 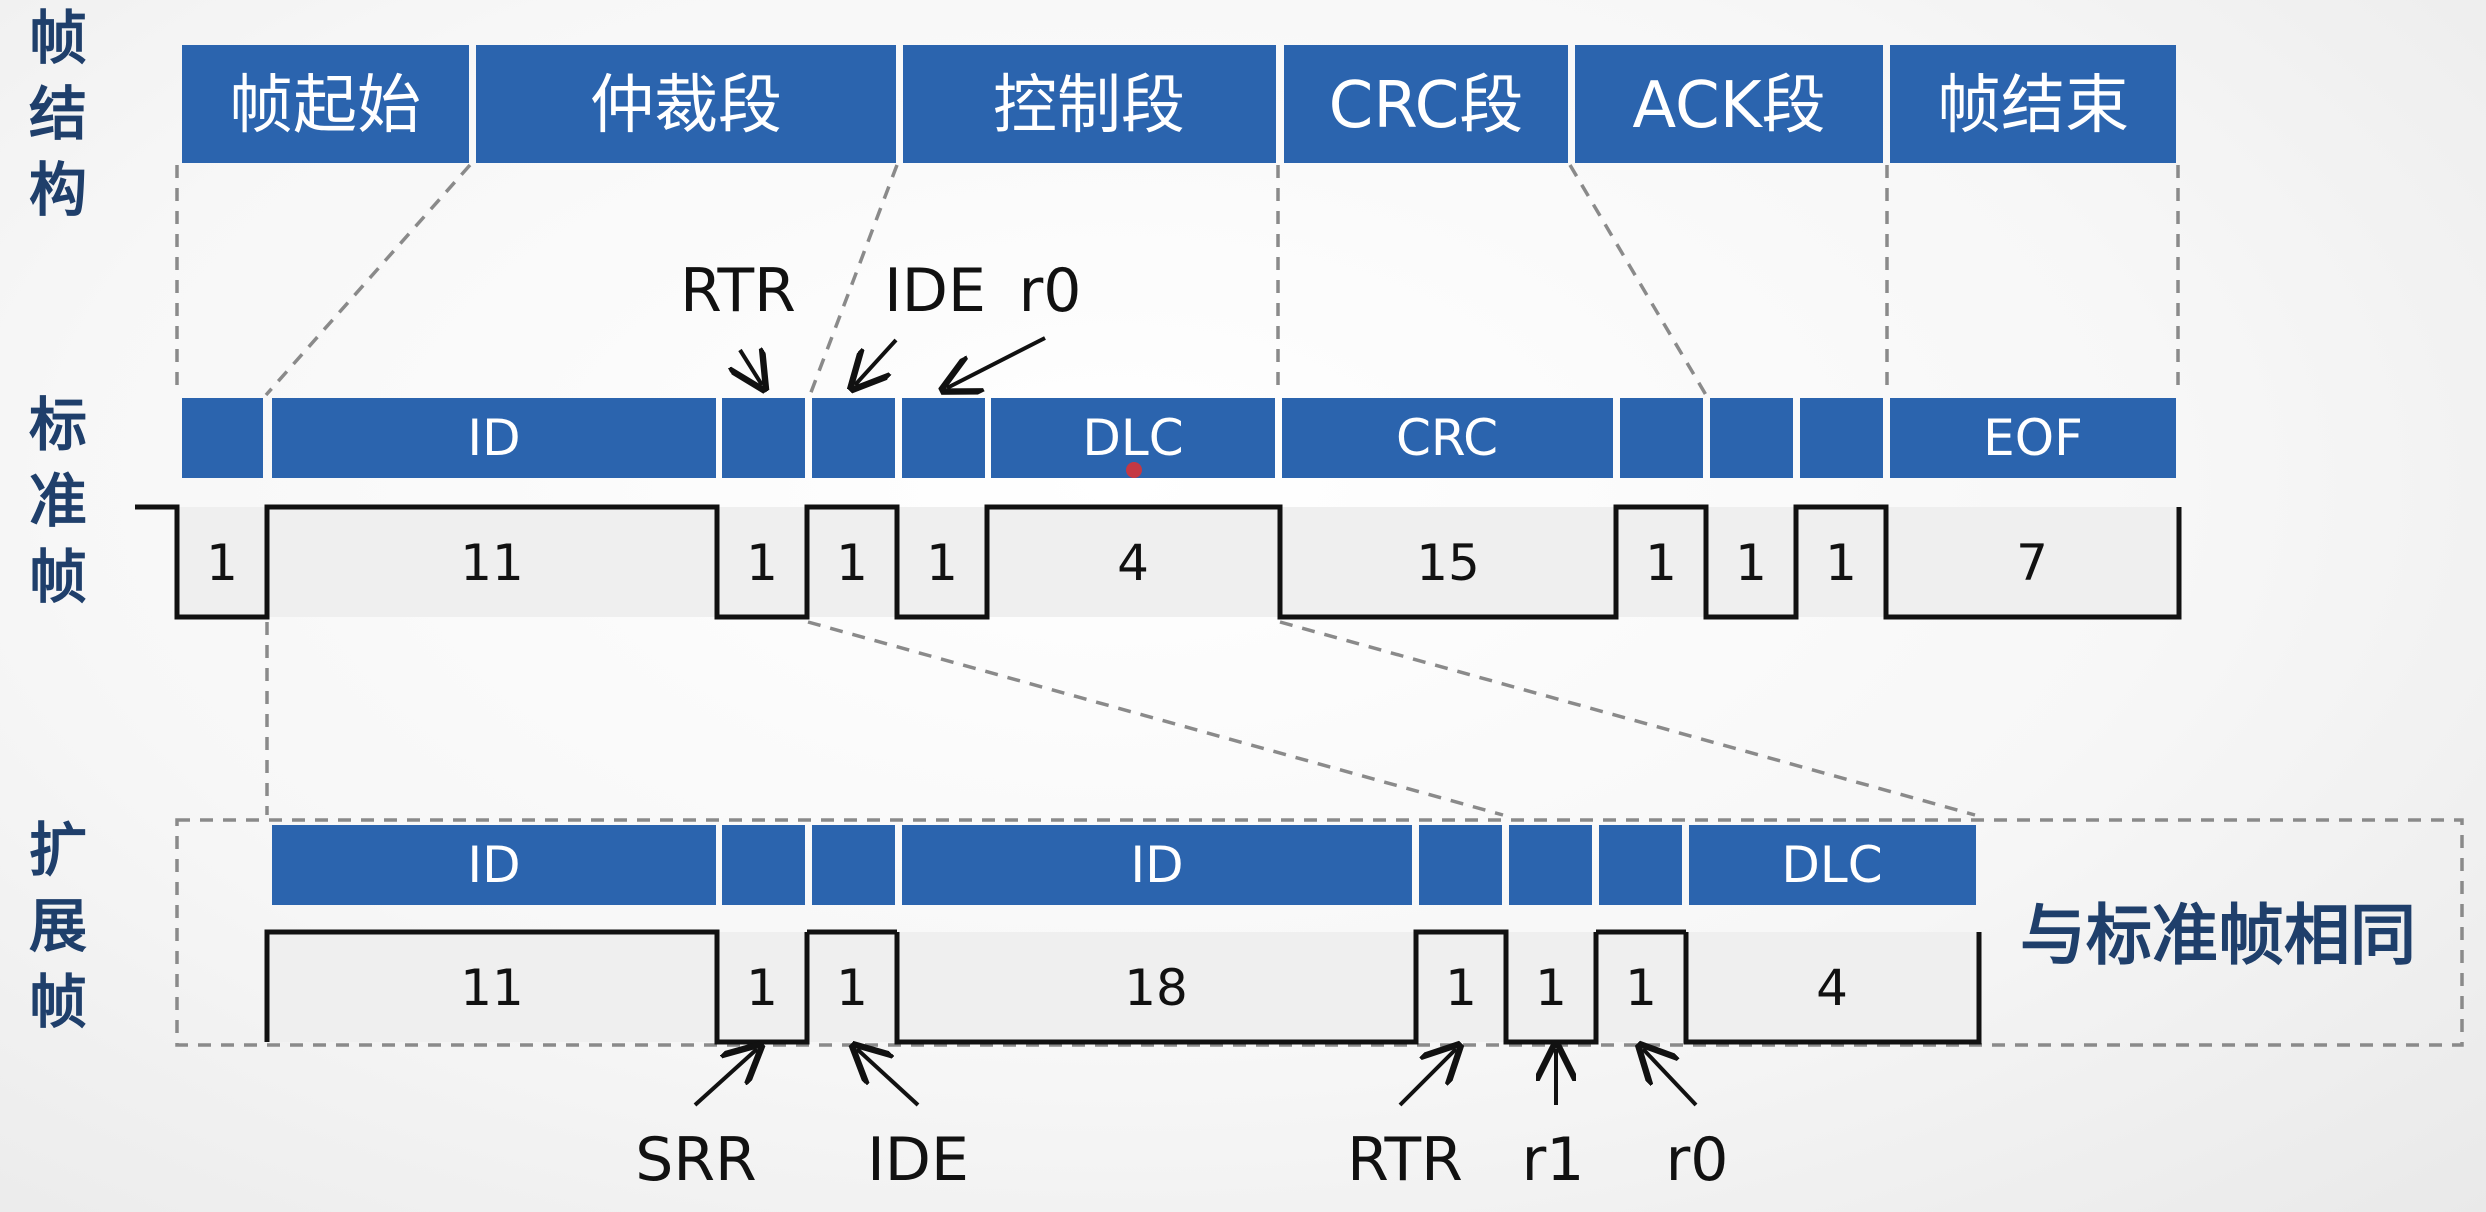 I want to click on ext-field-r1, so click(x=1550, y=865).